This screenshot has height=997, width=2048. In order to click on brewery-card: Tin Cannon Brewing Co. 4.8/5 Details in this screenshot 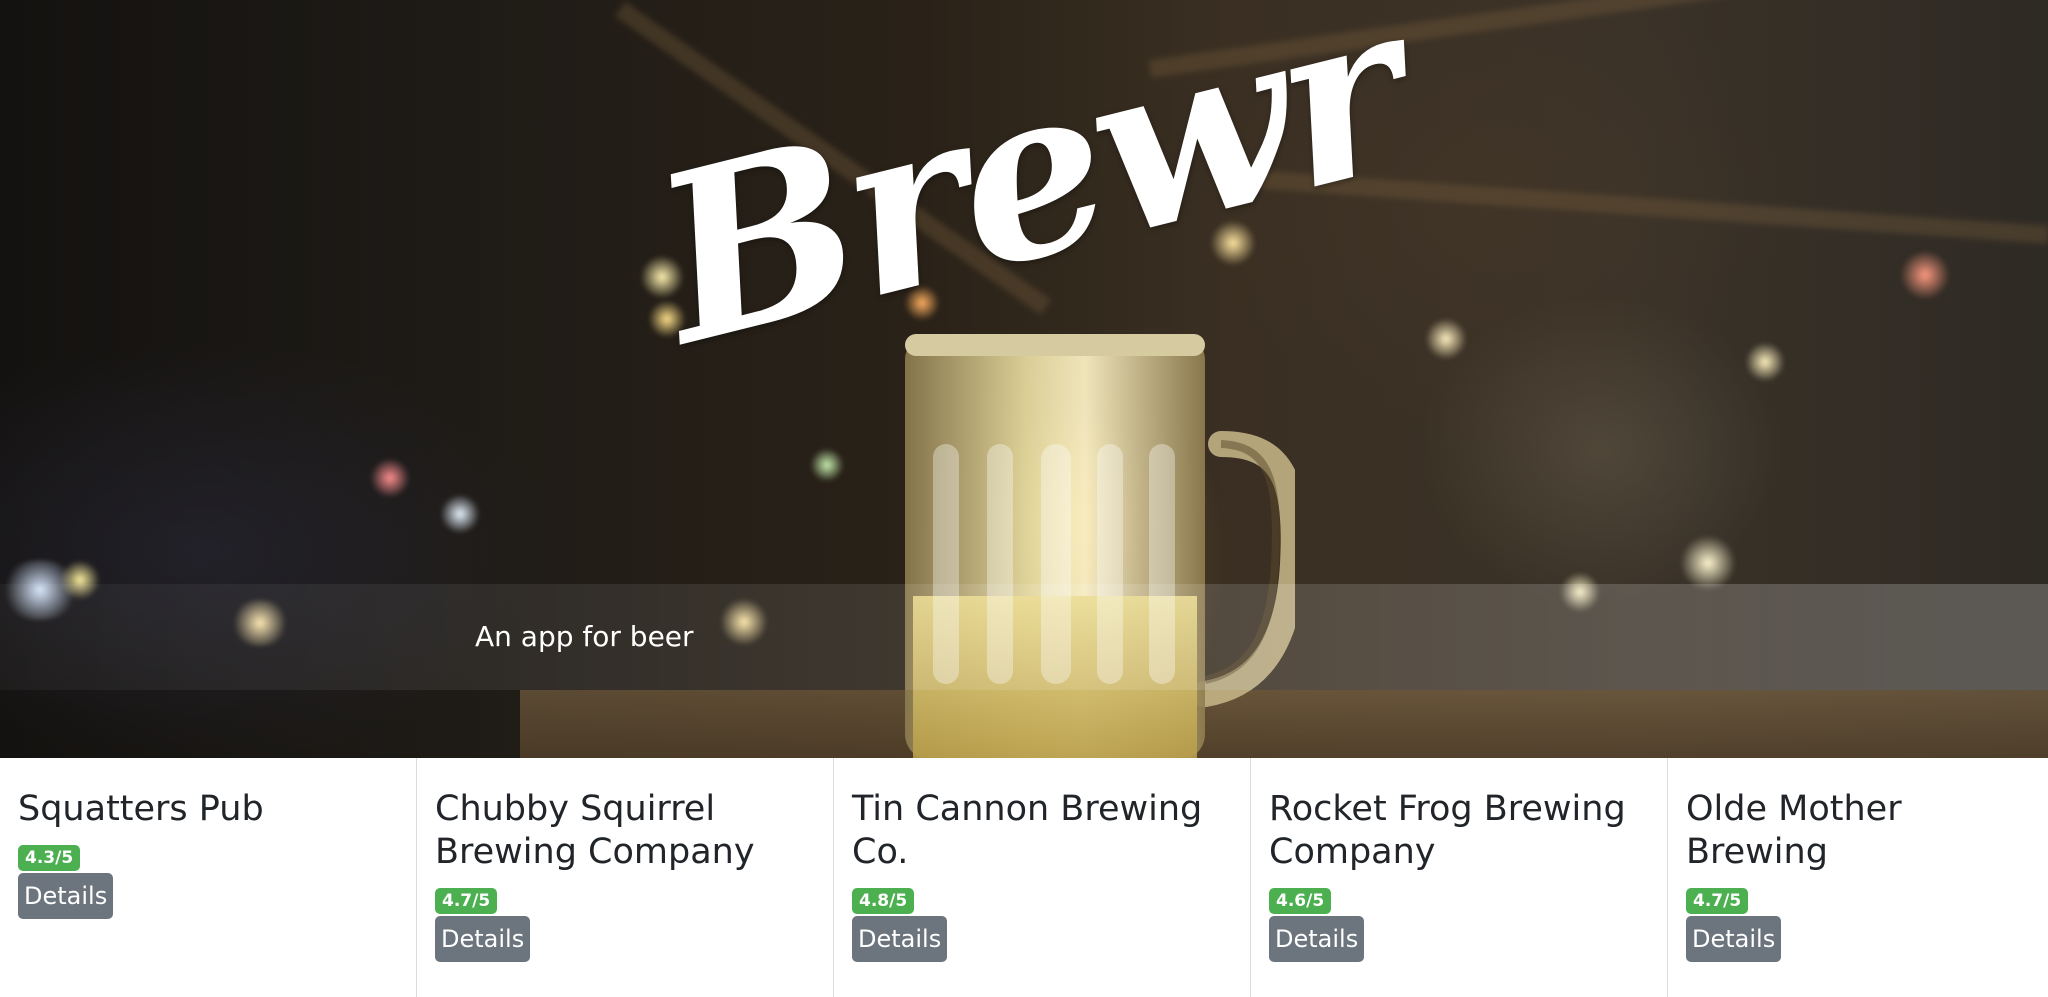, I will do `click(1042, 877)`.